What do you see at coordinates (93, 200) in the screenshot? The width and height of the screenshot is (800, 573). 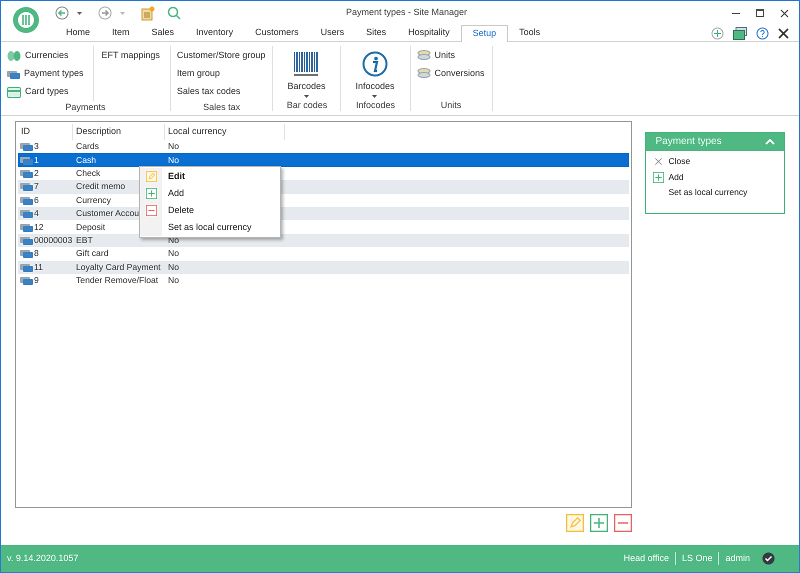 I see `table-cell: Currency` at bounding box center [93, 200].